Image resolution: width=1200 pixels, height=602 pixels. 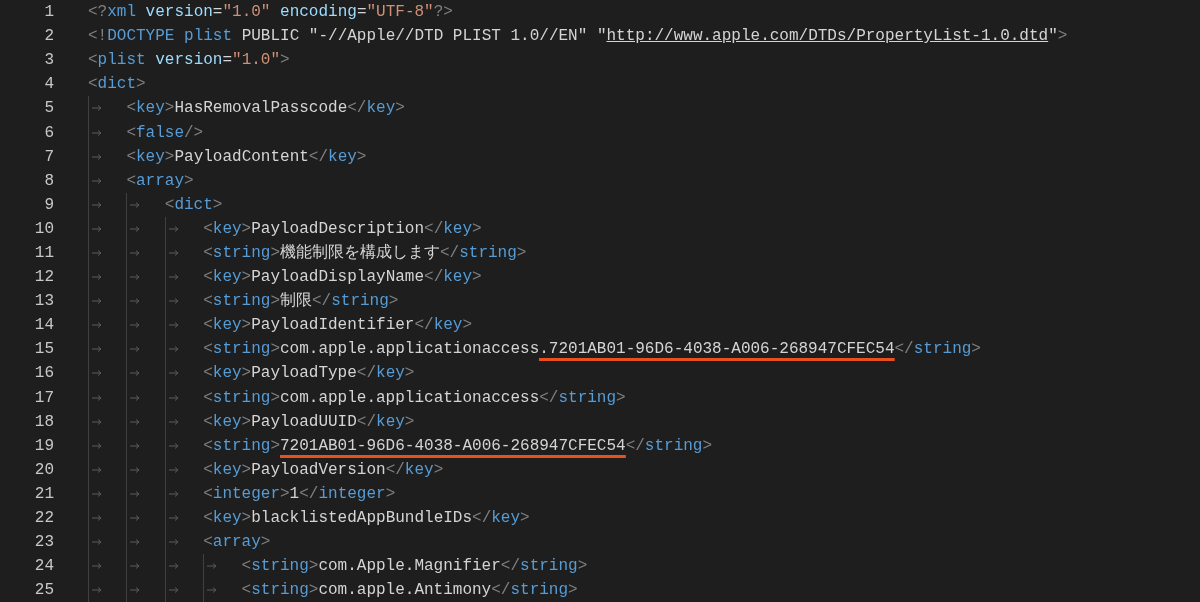 What do you see at coordinates (43, 228) in the screenshot?
I see `line-number: 10` at bounding box center [43, 228].